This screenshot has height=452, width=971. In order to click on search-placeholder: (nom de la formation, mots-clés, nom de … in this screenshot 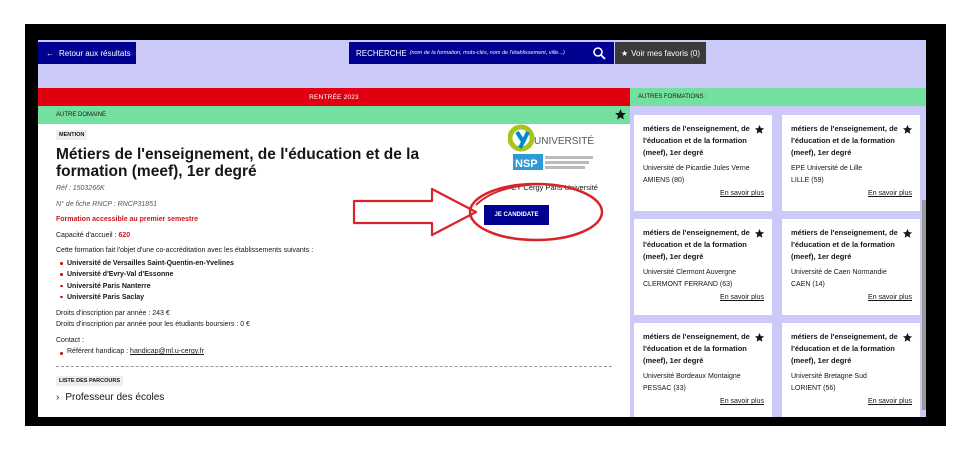, I will do `click(487, 53)`.